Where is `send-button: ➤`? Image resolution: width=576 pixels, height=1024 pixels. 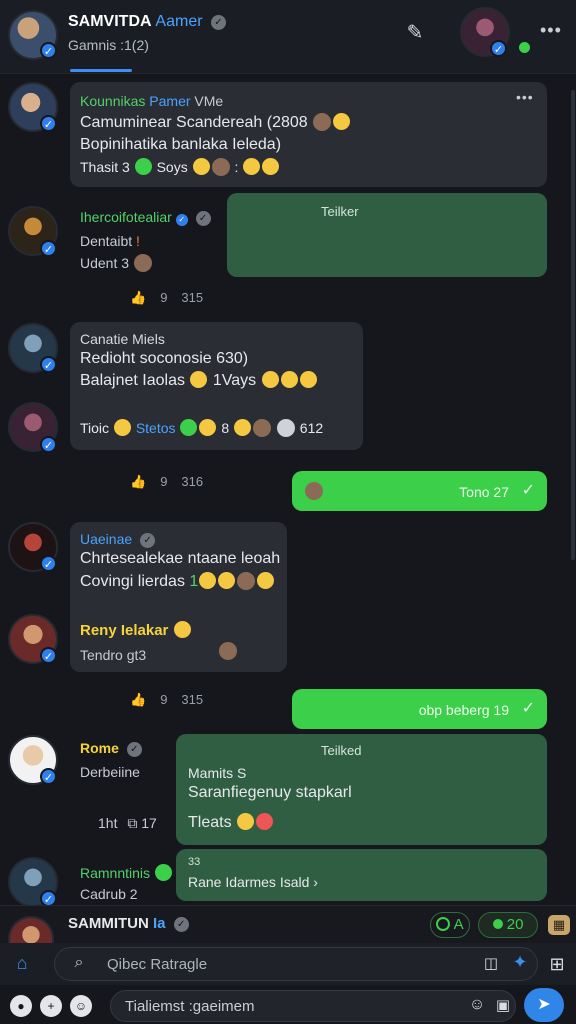
send-button: ➤ is located at coordinates (544, 1005).